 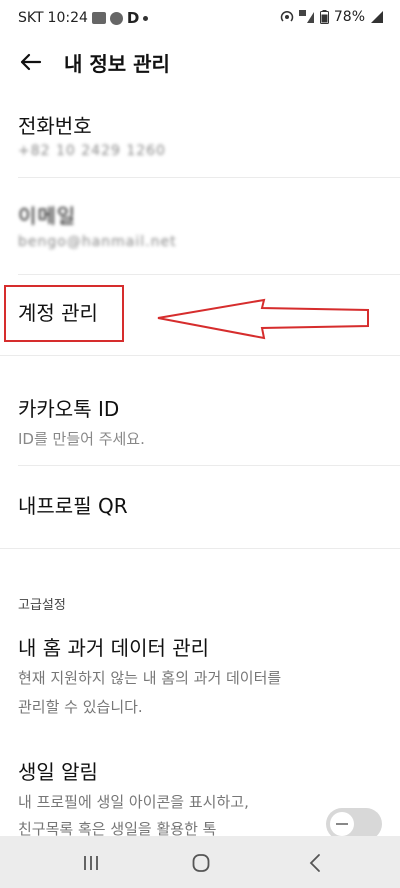 I want to click on battery-level: 78%, so click(x=349, y=17).